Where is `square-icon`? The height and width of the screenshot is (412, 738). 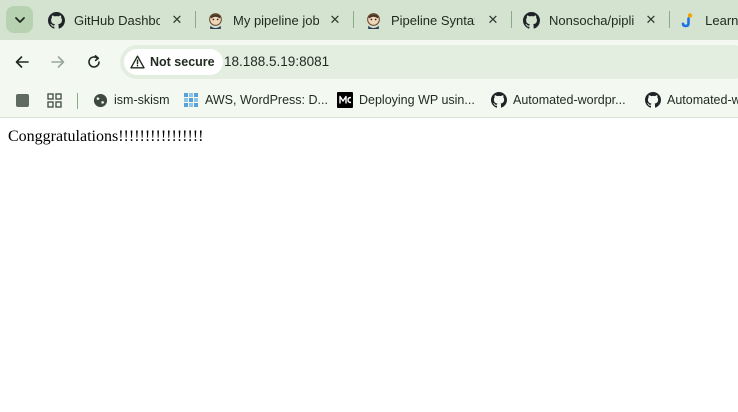 square-icon is located at coordinates (22, 100).